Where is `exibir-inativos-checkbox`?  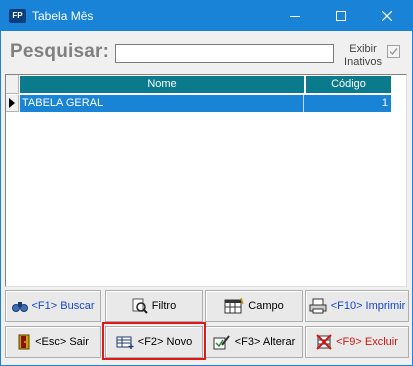 exibir-inativos-checkbox is located at coordinates (393, 51).